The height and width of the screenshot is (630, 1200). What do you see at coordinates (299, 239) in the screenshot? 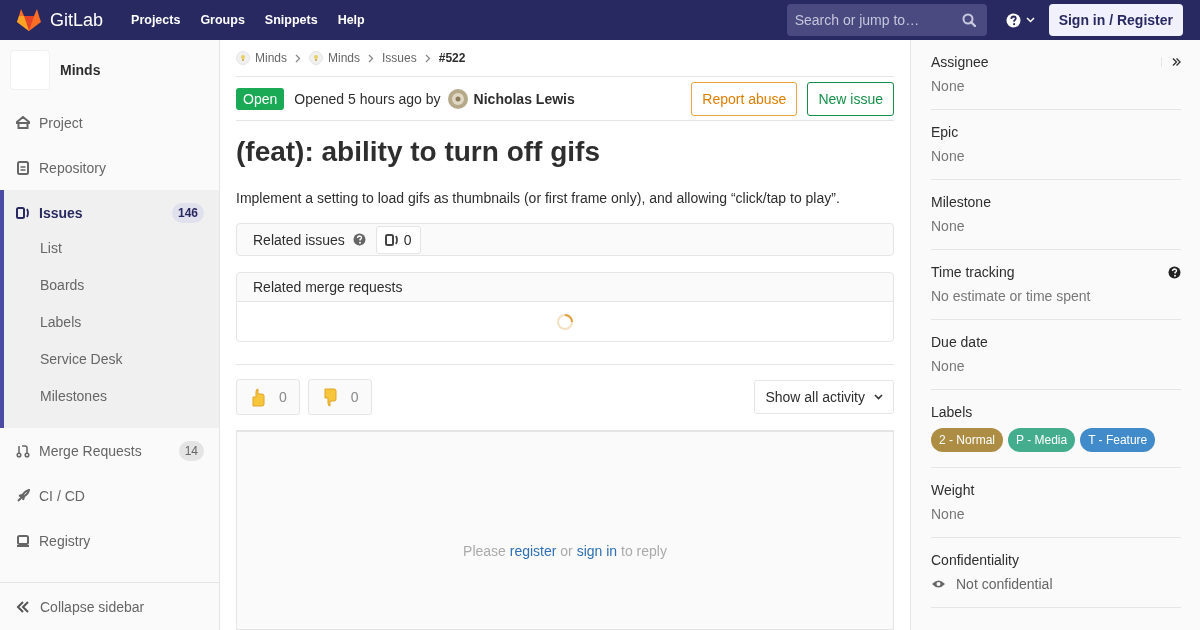
I see `panel-title: Related issues` at bounding box center [299, 239].